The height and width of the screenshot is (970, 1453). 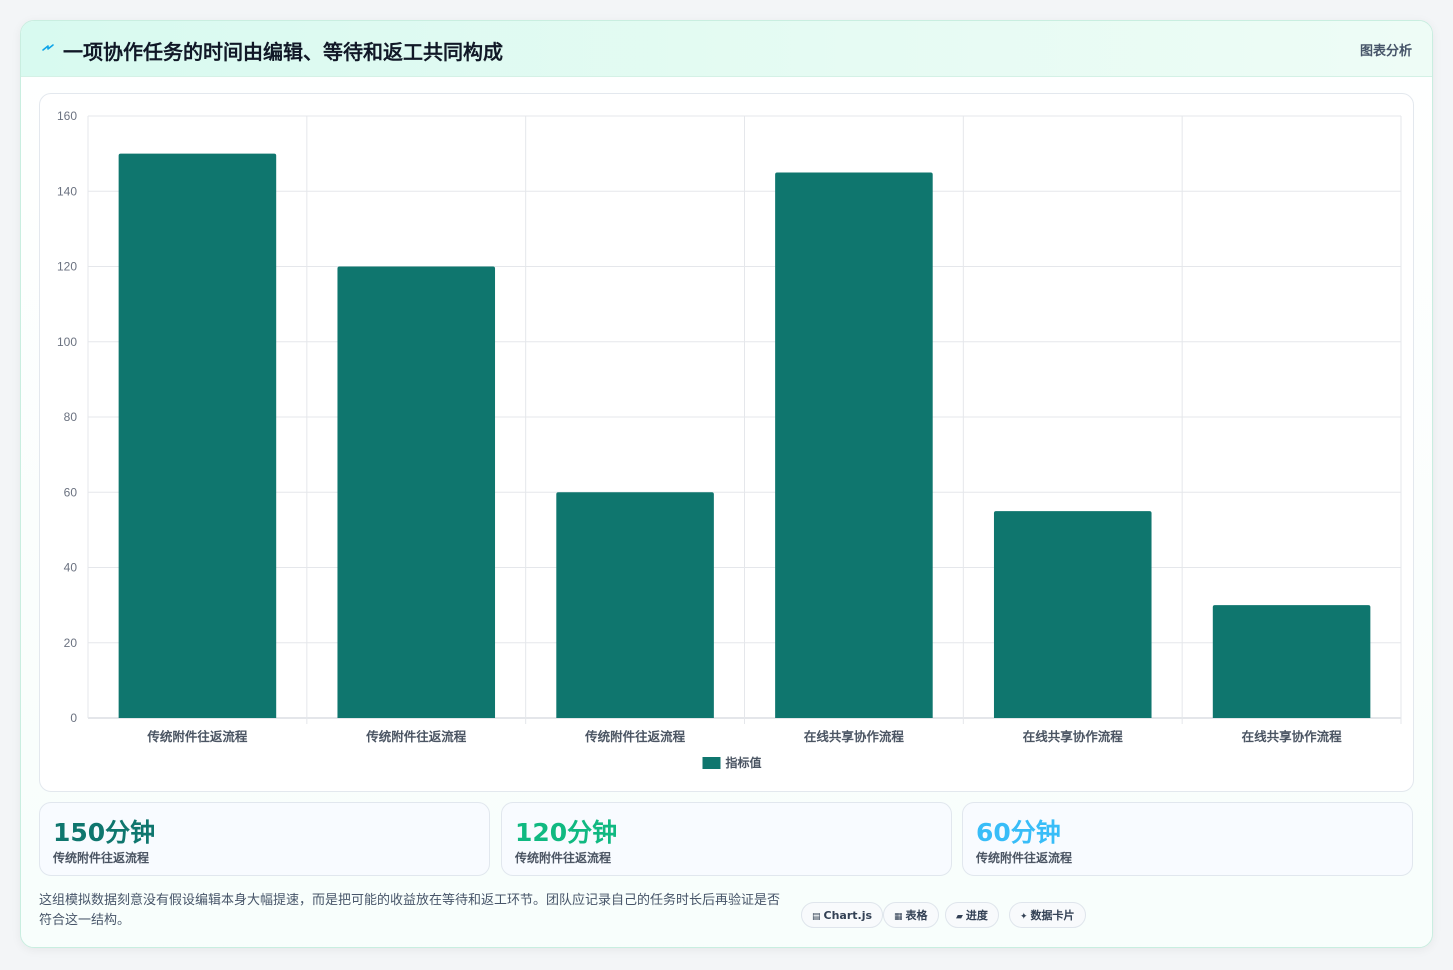 What do you see at coordinates (566, 832) in the screenshot?
I see `stat-value: 120分钟` at bounding box center [566, 832].